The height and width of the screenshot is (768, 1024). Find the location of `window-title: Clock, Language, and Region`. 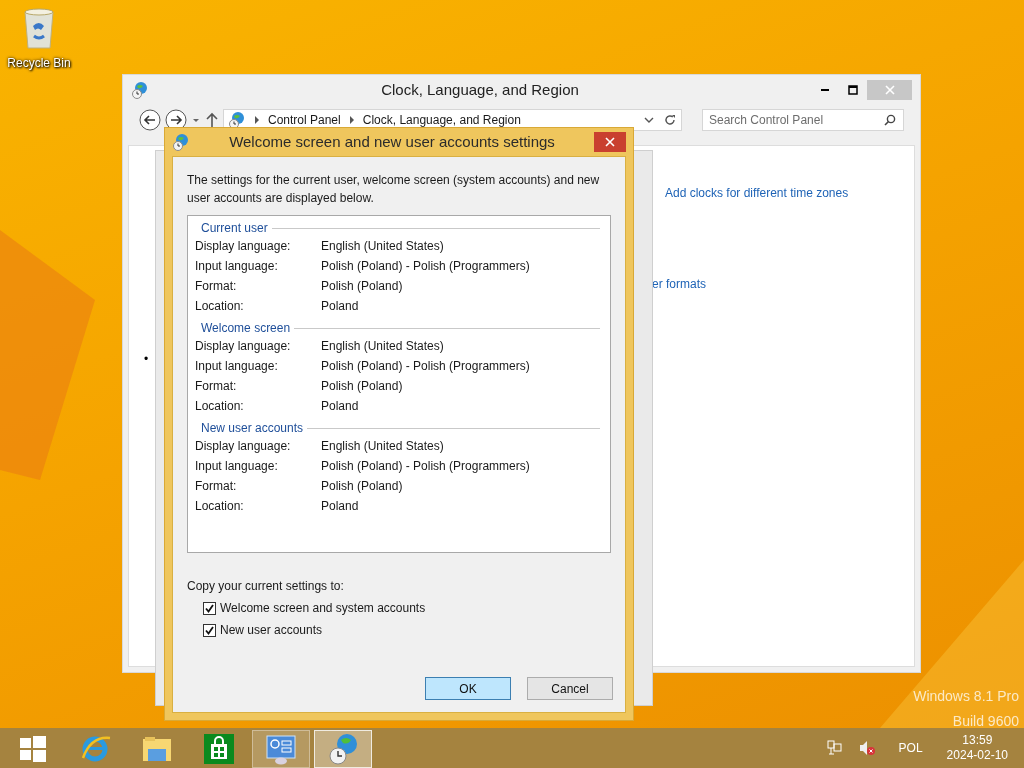

window-title: Clock, Language, and Region is located at coordinates (480, 89).